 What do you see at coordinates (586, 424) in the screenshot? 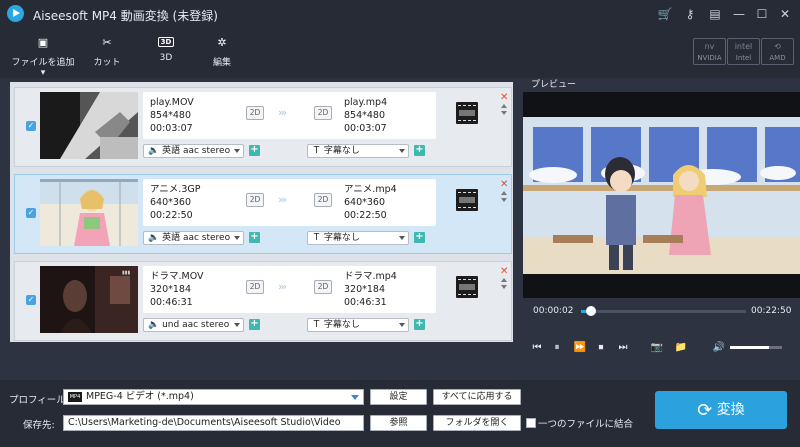
I see `merge-label: 一つのファイルに結合` at bounding box center [586, 424].